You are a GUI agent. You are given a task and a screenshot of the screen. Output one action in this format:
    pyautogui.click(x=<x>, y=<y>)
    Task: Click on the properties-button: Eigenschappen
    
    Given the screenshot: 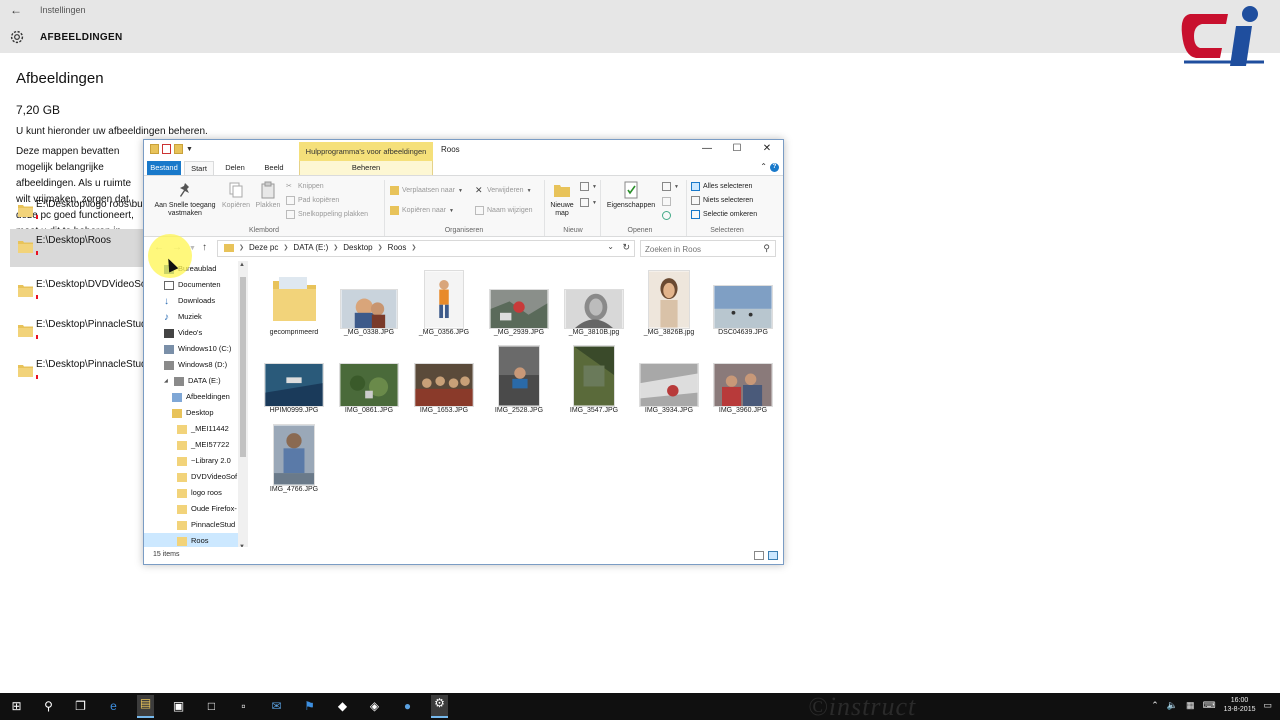 What is the action you would take?
    pyautogui.click(x=631, y=195)
    